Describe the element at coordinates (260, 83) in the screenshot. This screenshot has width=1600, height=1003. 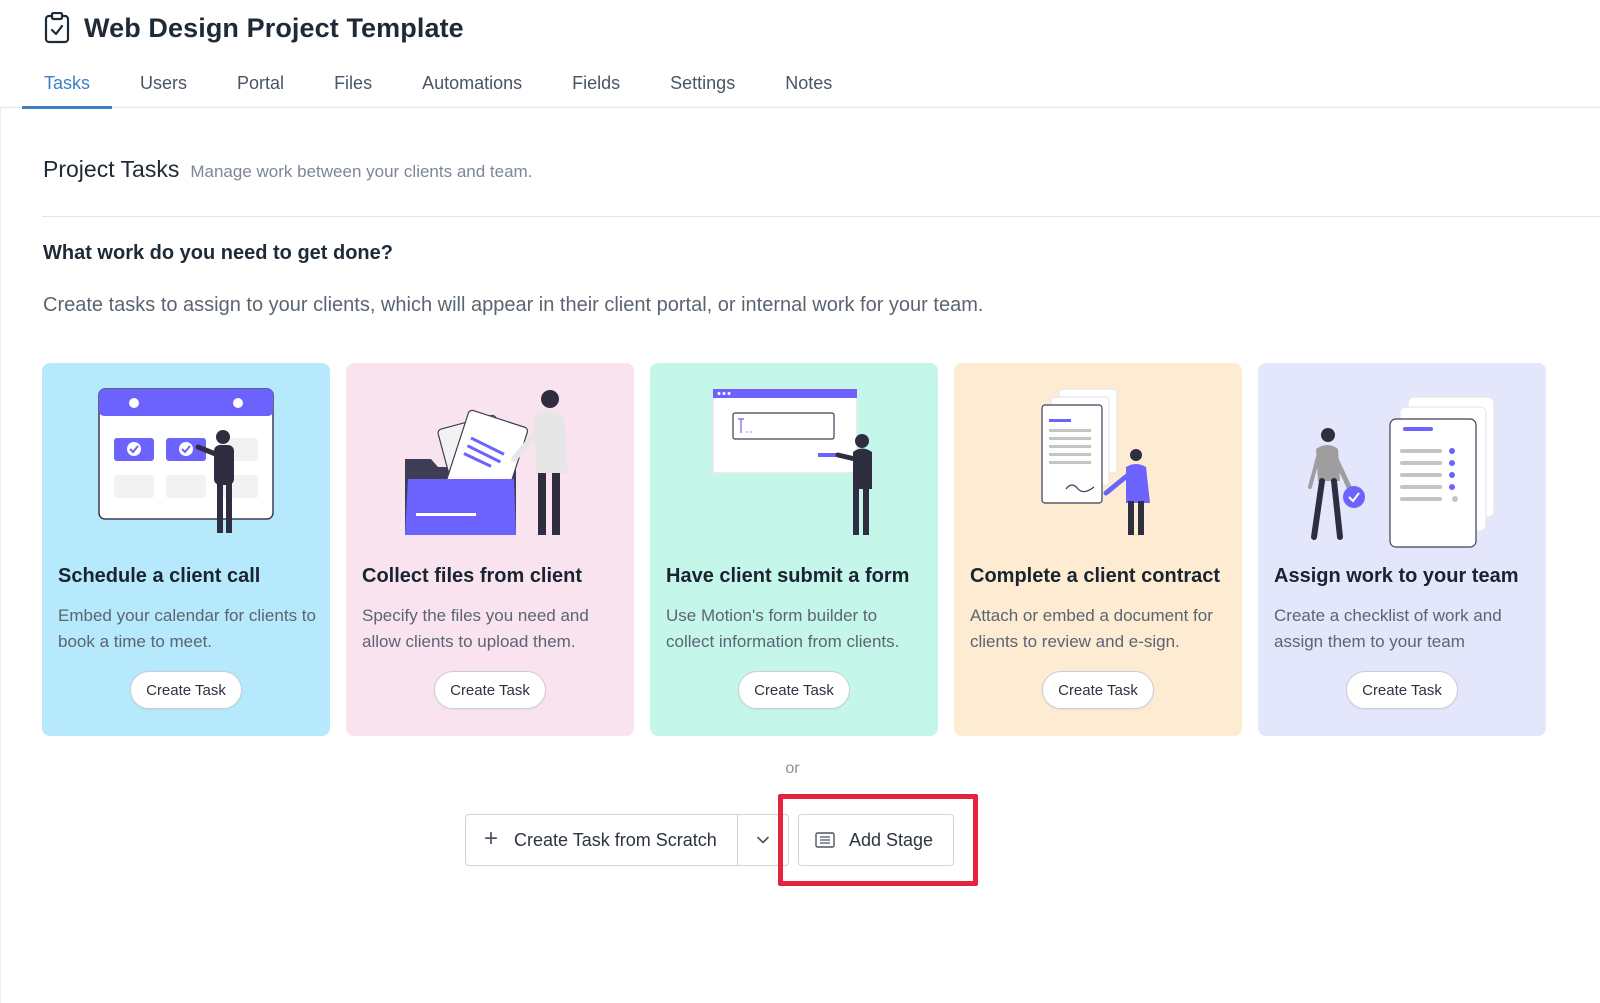
I see `tab-portal: Portal` at that location.